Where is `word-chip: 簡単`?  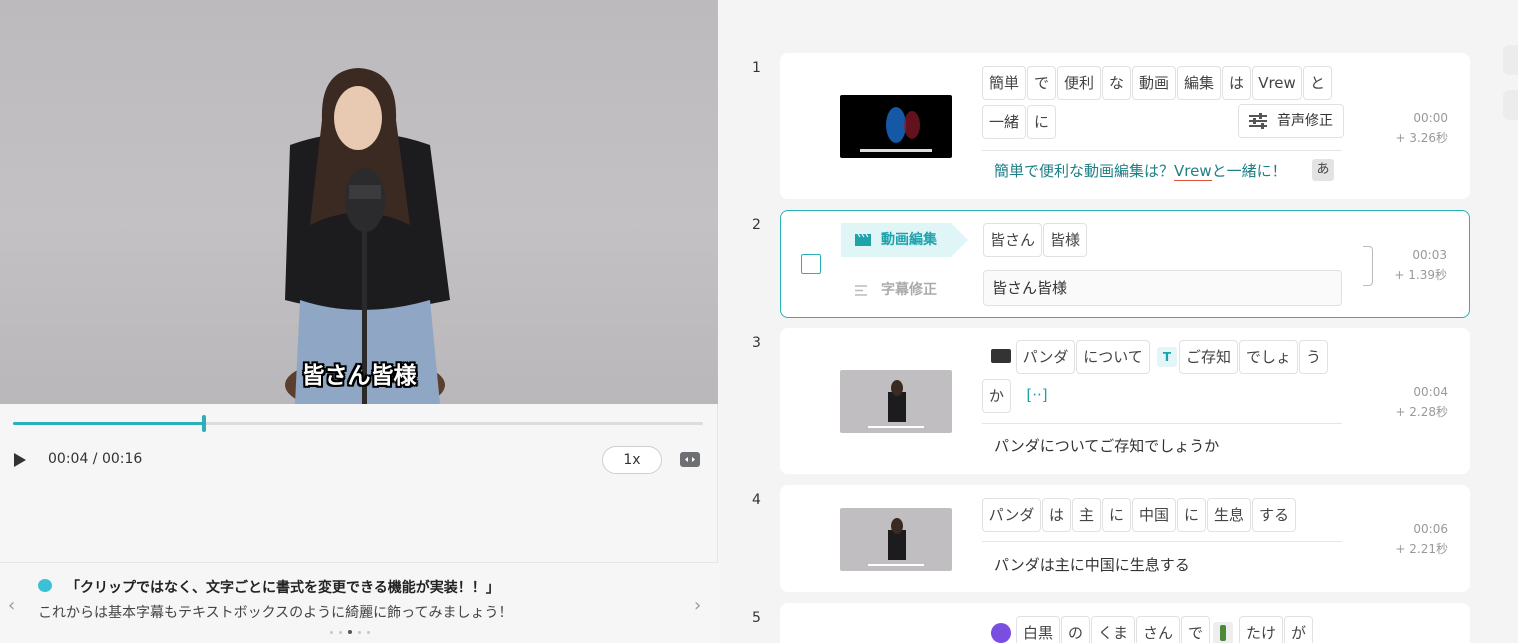 word-chip: 簡単 is located at coordinates (1004, 83).